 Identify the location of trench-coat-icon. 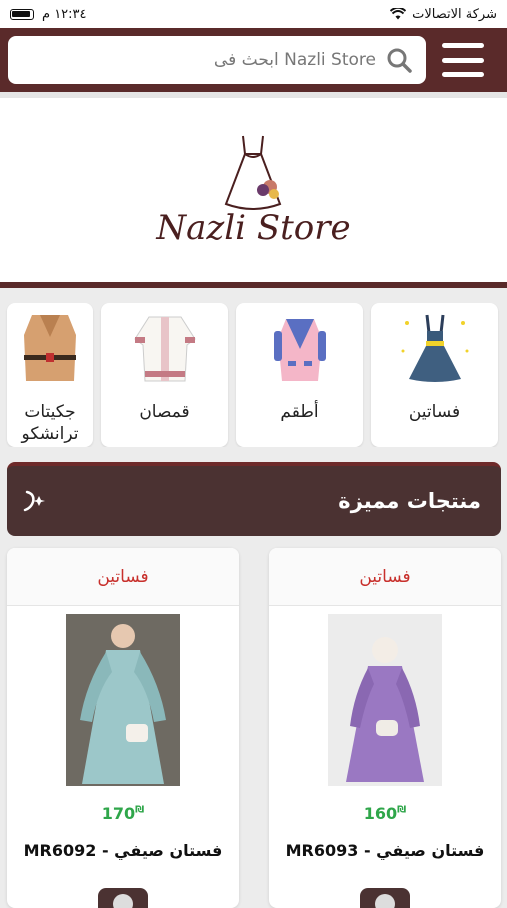
(50, 348).